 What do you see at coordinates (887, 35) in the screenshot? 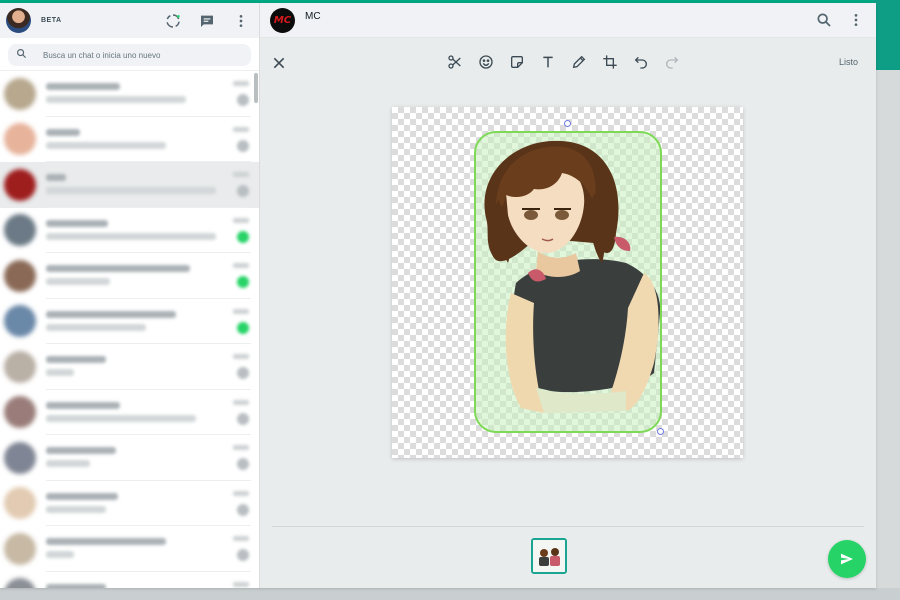
I see `window-background-teal` at bounding box center [887, 35].